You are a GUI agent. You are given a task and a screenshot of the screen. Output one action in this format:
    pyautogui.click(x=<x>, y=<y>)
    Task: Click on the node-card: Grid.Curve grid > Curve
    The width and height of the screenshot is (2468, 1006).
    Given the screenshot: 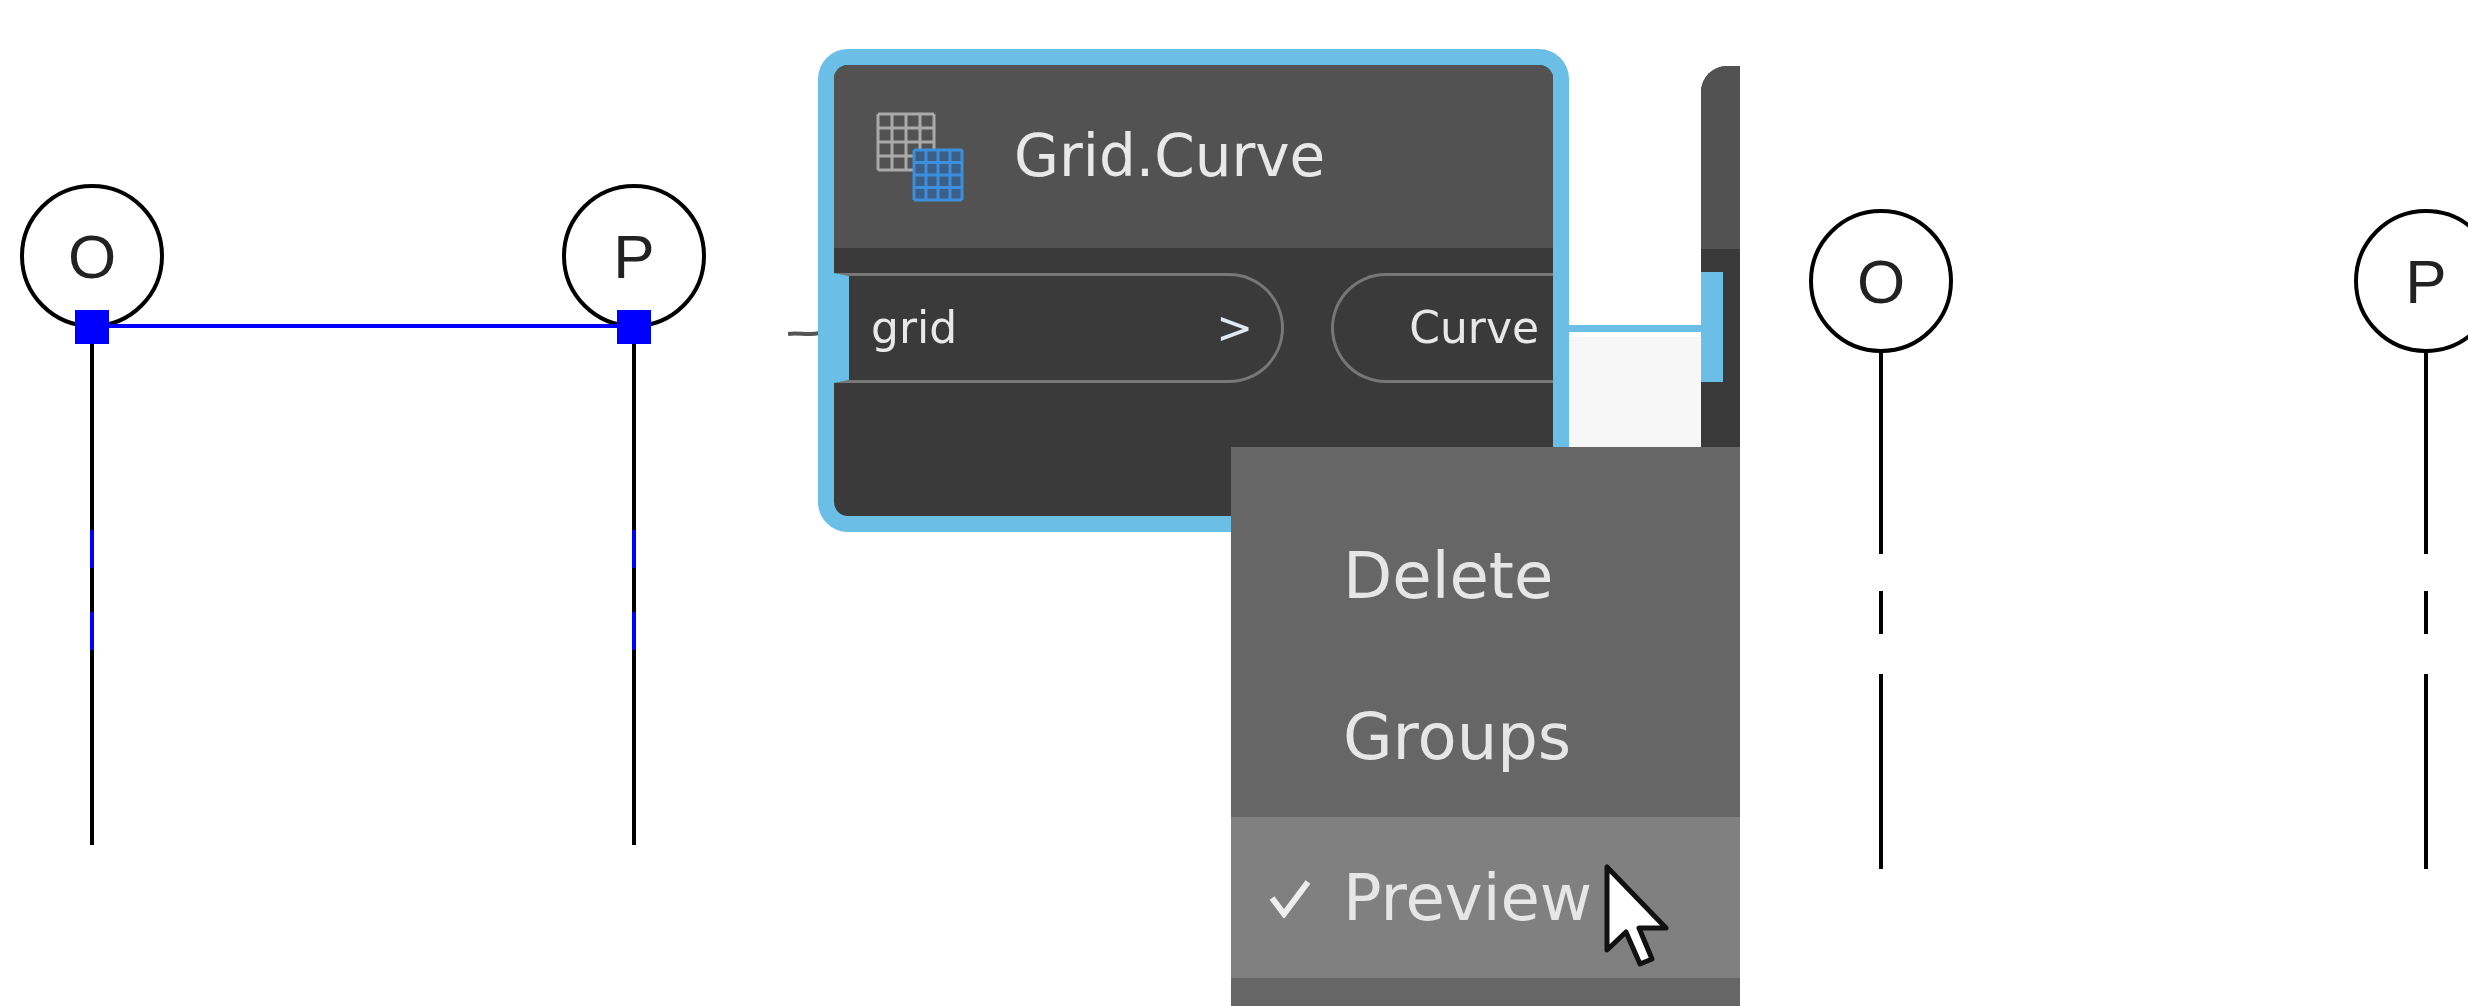 What is the action you would take?
    pyautogui.click(x=1193, y=290)
    